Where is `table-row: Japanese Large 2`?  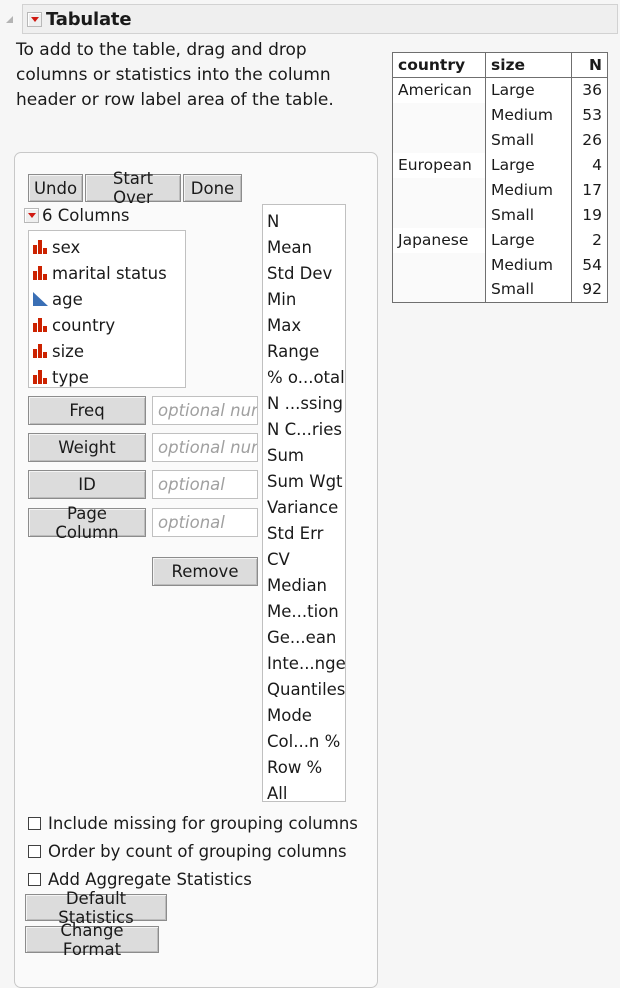 table-row: Japanese Large 2 is located at coordinates (500, 240).